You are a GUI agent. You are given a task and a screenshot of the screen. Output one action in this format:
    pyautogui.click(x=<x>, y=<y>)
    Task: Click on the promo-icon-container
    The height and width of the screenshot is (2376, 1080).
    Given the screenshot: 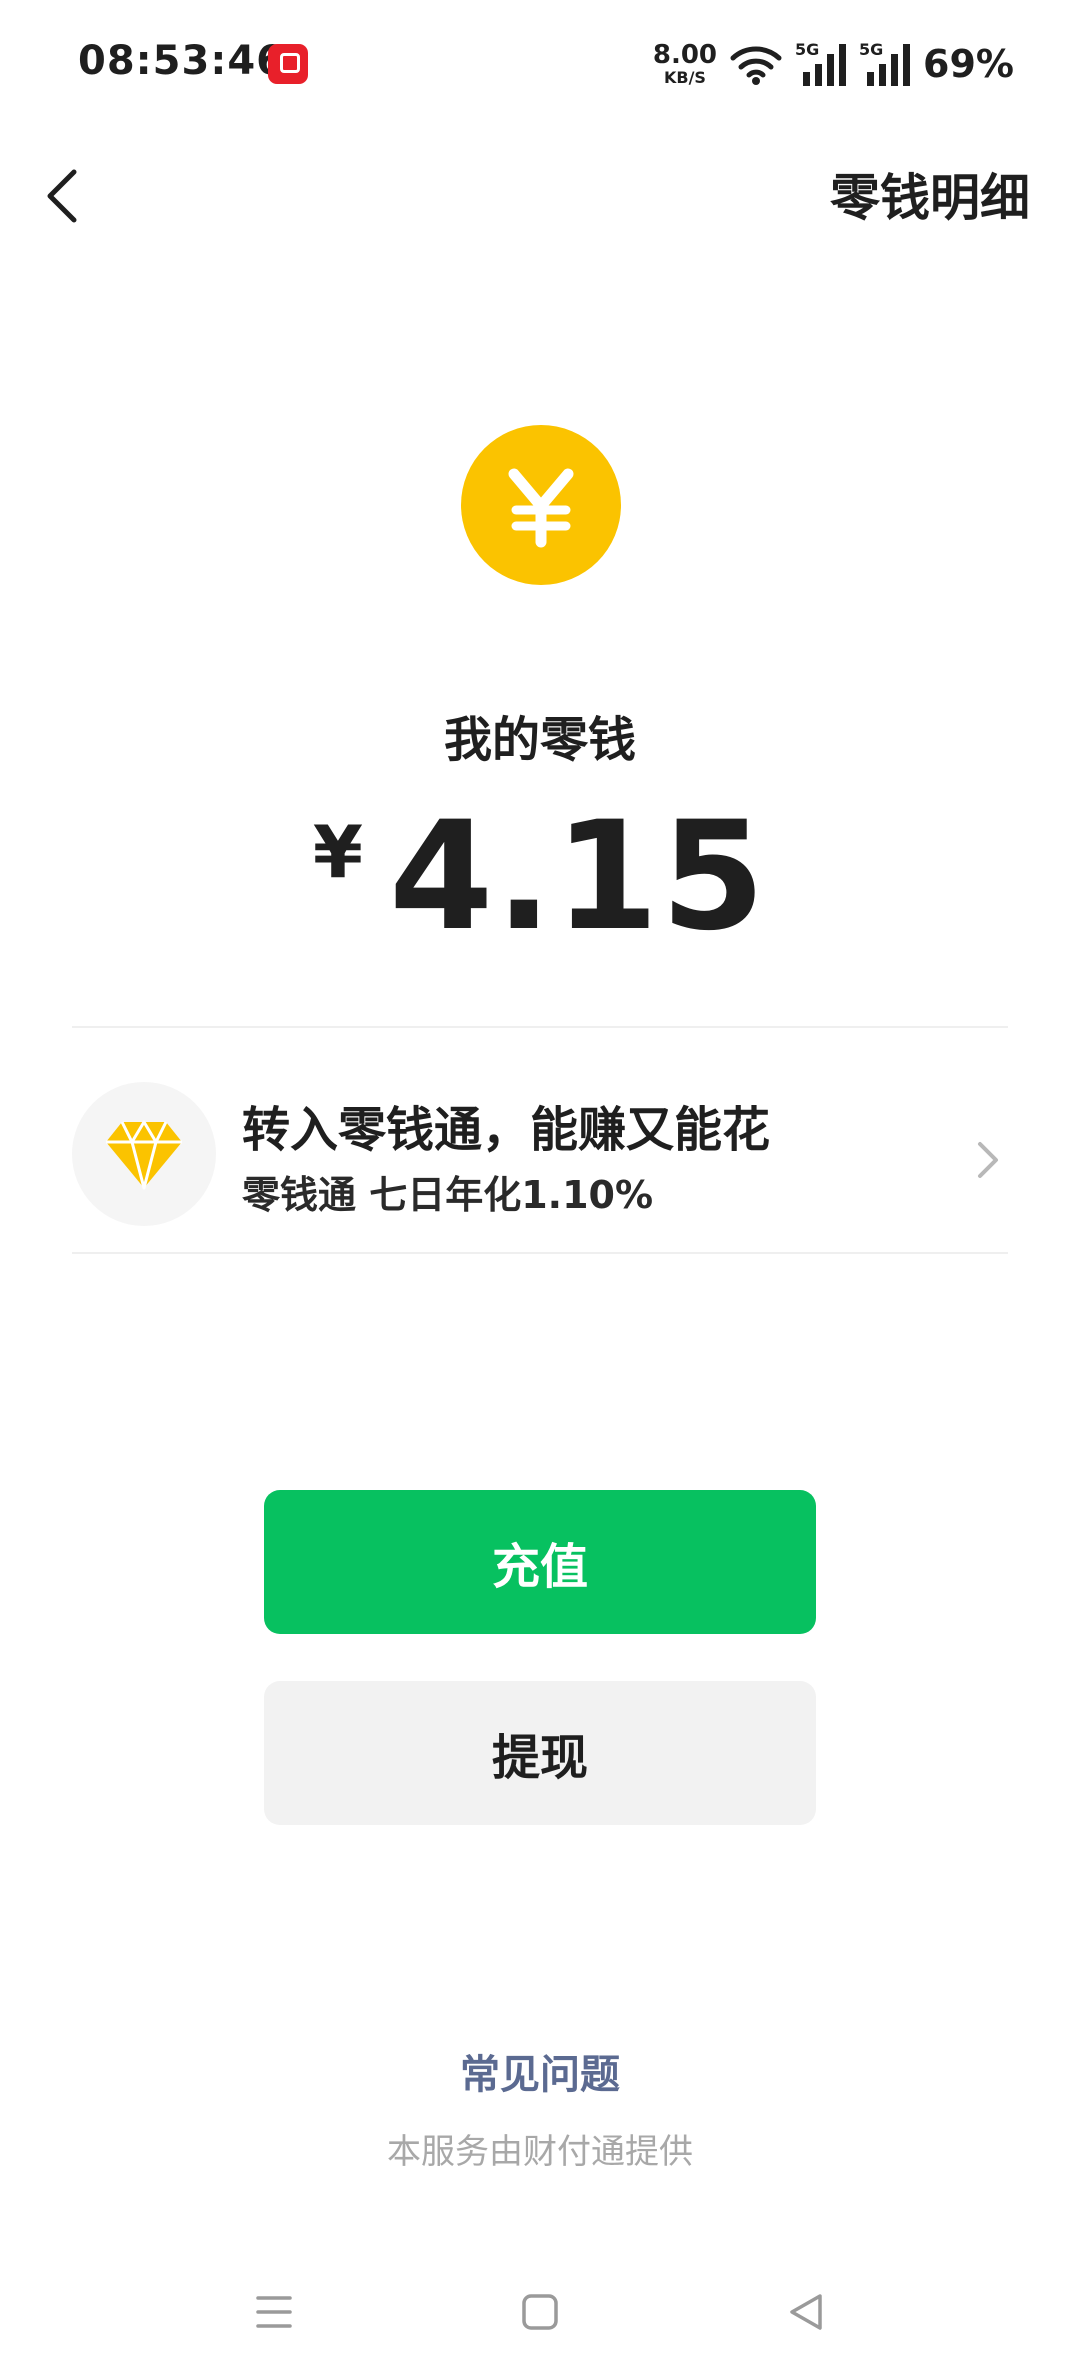 What is the action you would take?
    pyautogui.click(x=144, y=1154)
    